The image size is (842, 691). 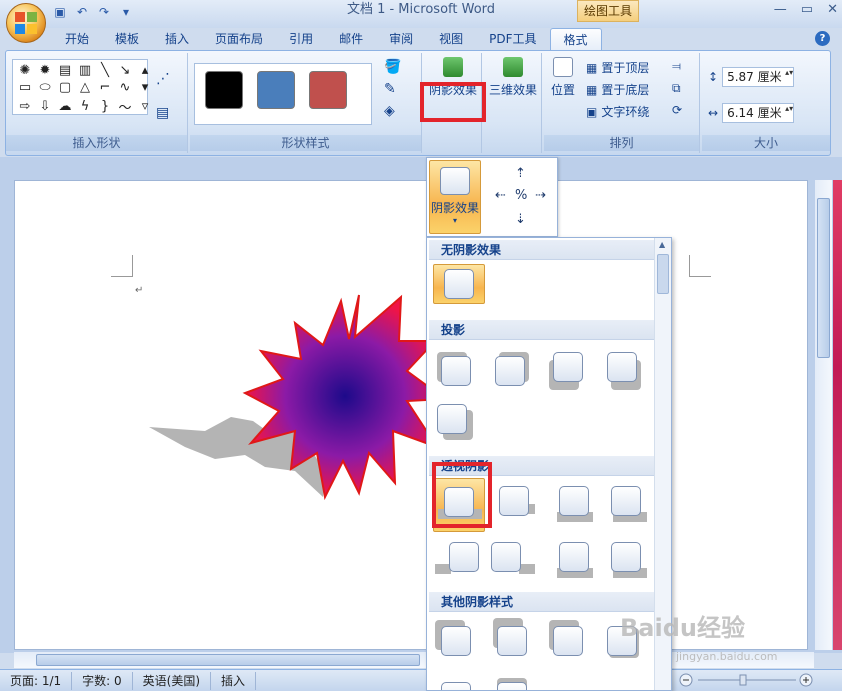 I want to click on textbox-icon: ▤, so click(x=65, y=70).